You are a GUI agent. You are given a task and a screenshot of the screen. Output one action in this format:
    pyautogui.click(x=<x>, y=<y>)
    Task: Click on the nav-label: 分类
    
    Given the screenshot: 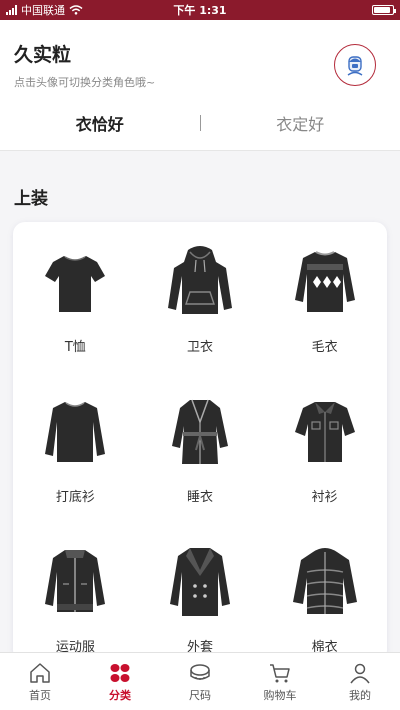 What is the action you would take?
    pyautogui.click(x=120, y=695)
    